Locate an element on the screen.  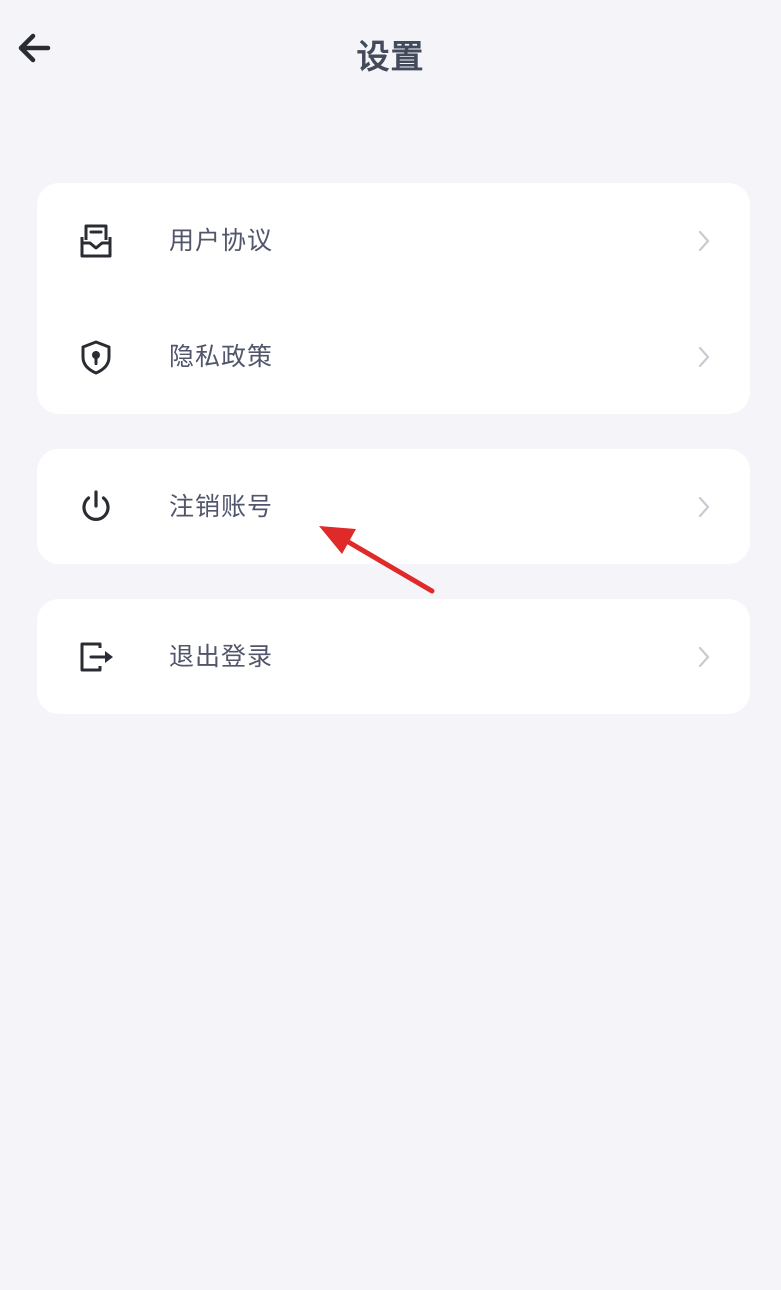
menu-item-delete-account: 注销账号 is located at coordinates (393, 506).